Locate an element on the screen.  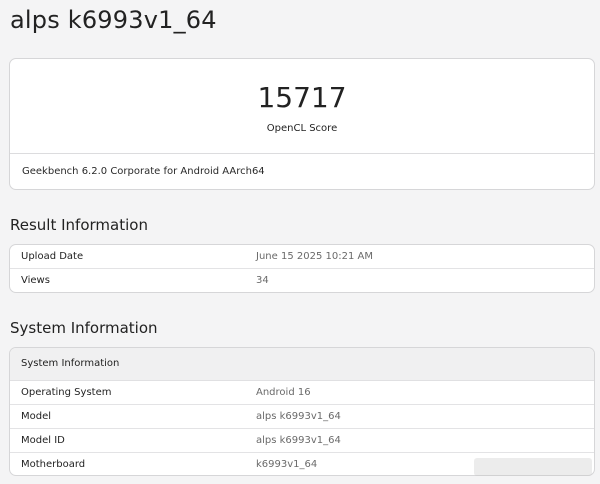
row-key: Model ID is located at coordinates (43, 440).